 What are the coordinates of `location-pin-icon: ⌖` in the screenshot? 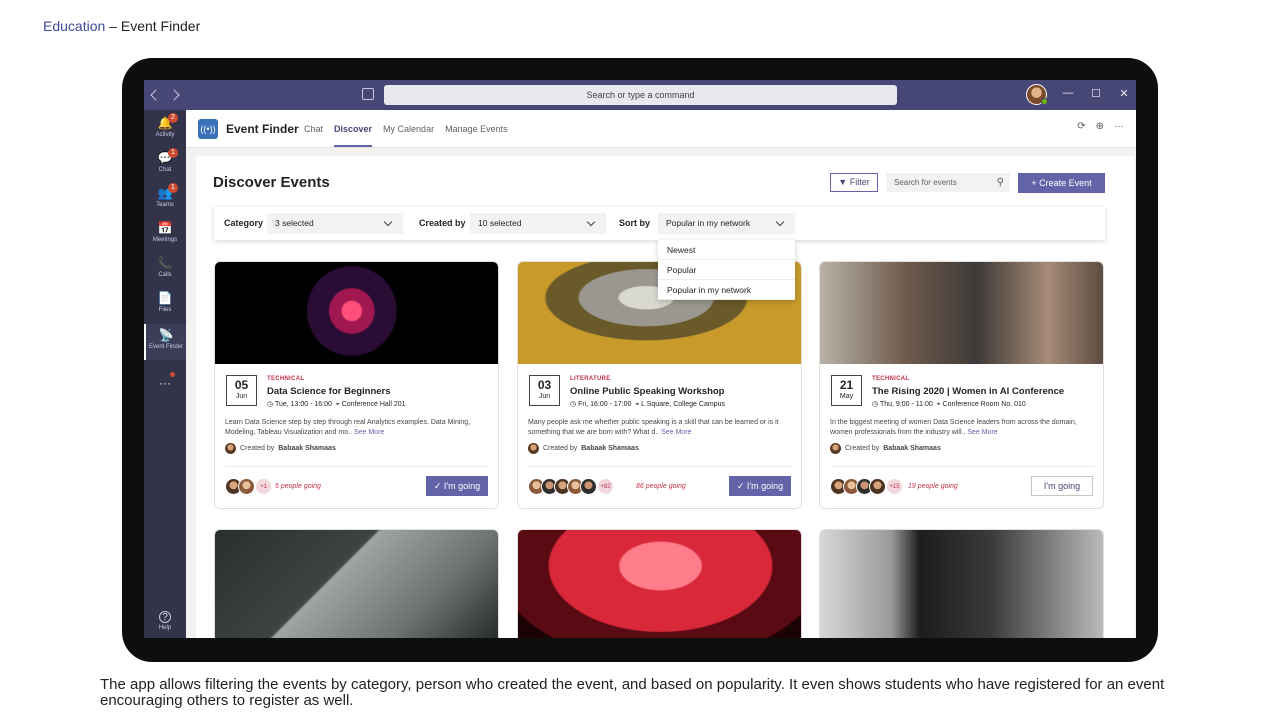 It's located at (337, 404).